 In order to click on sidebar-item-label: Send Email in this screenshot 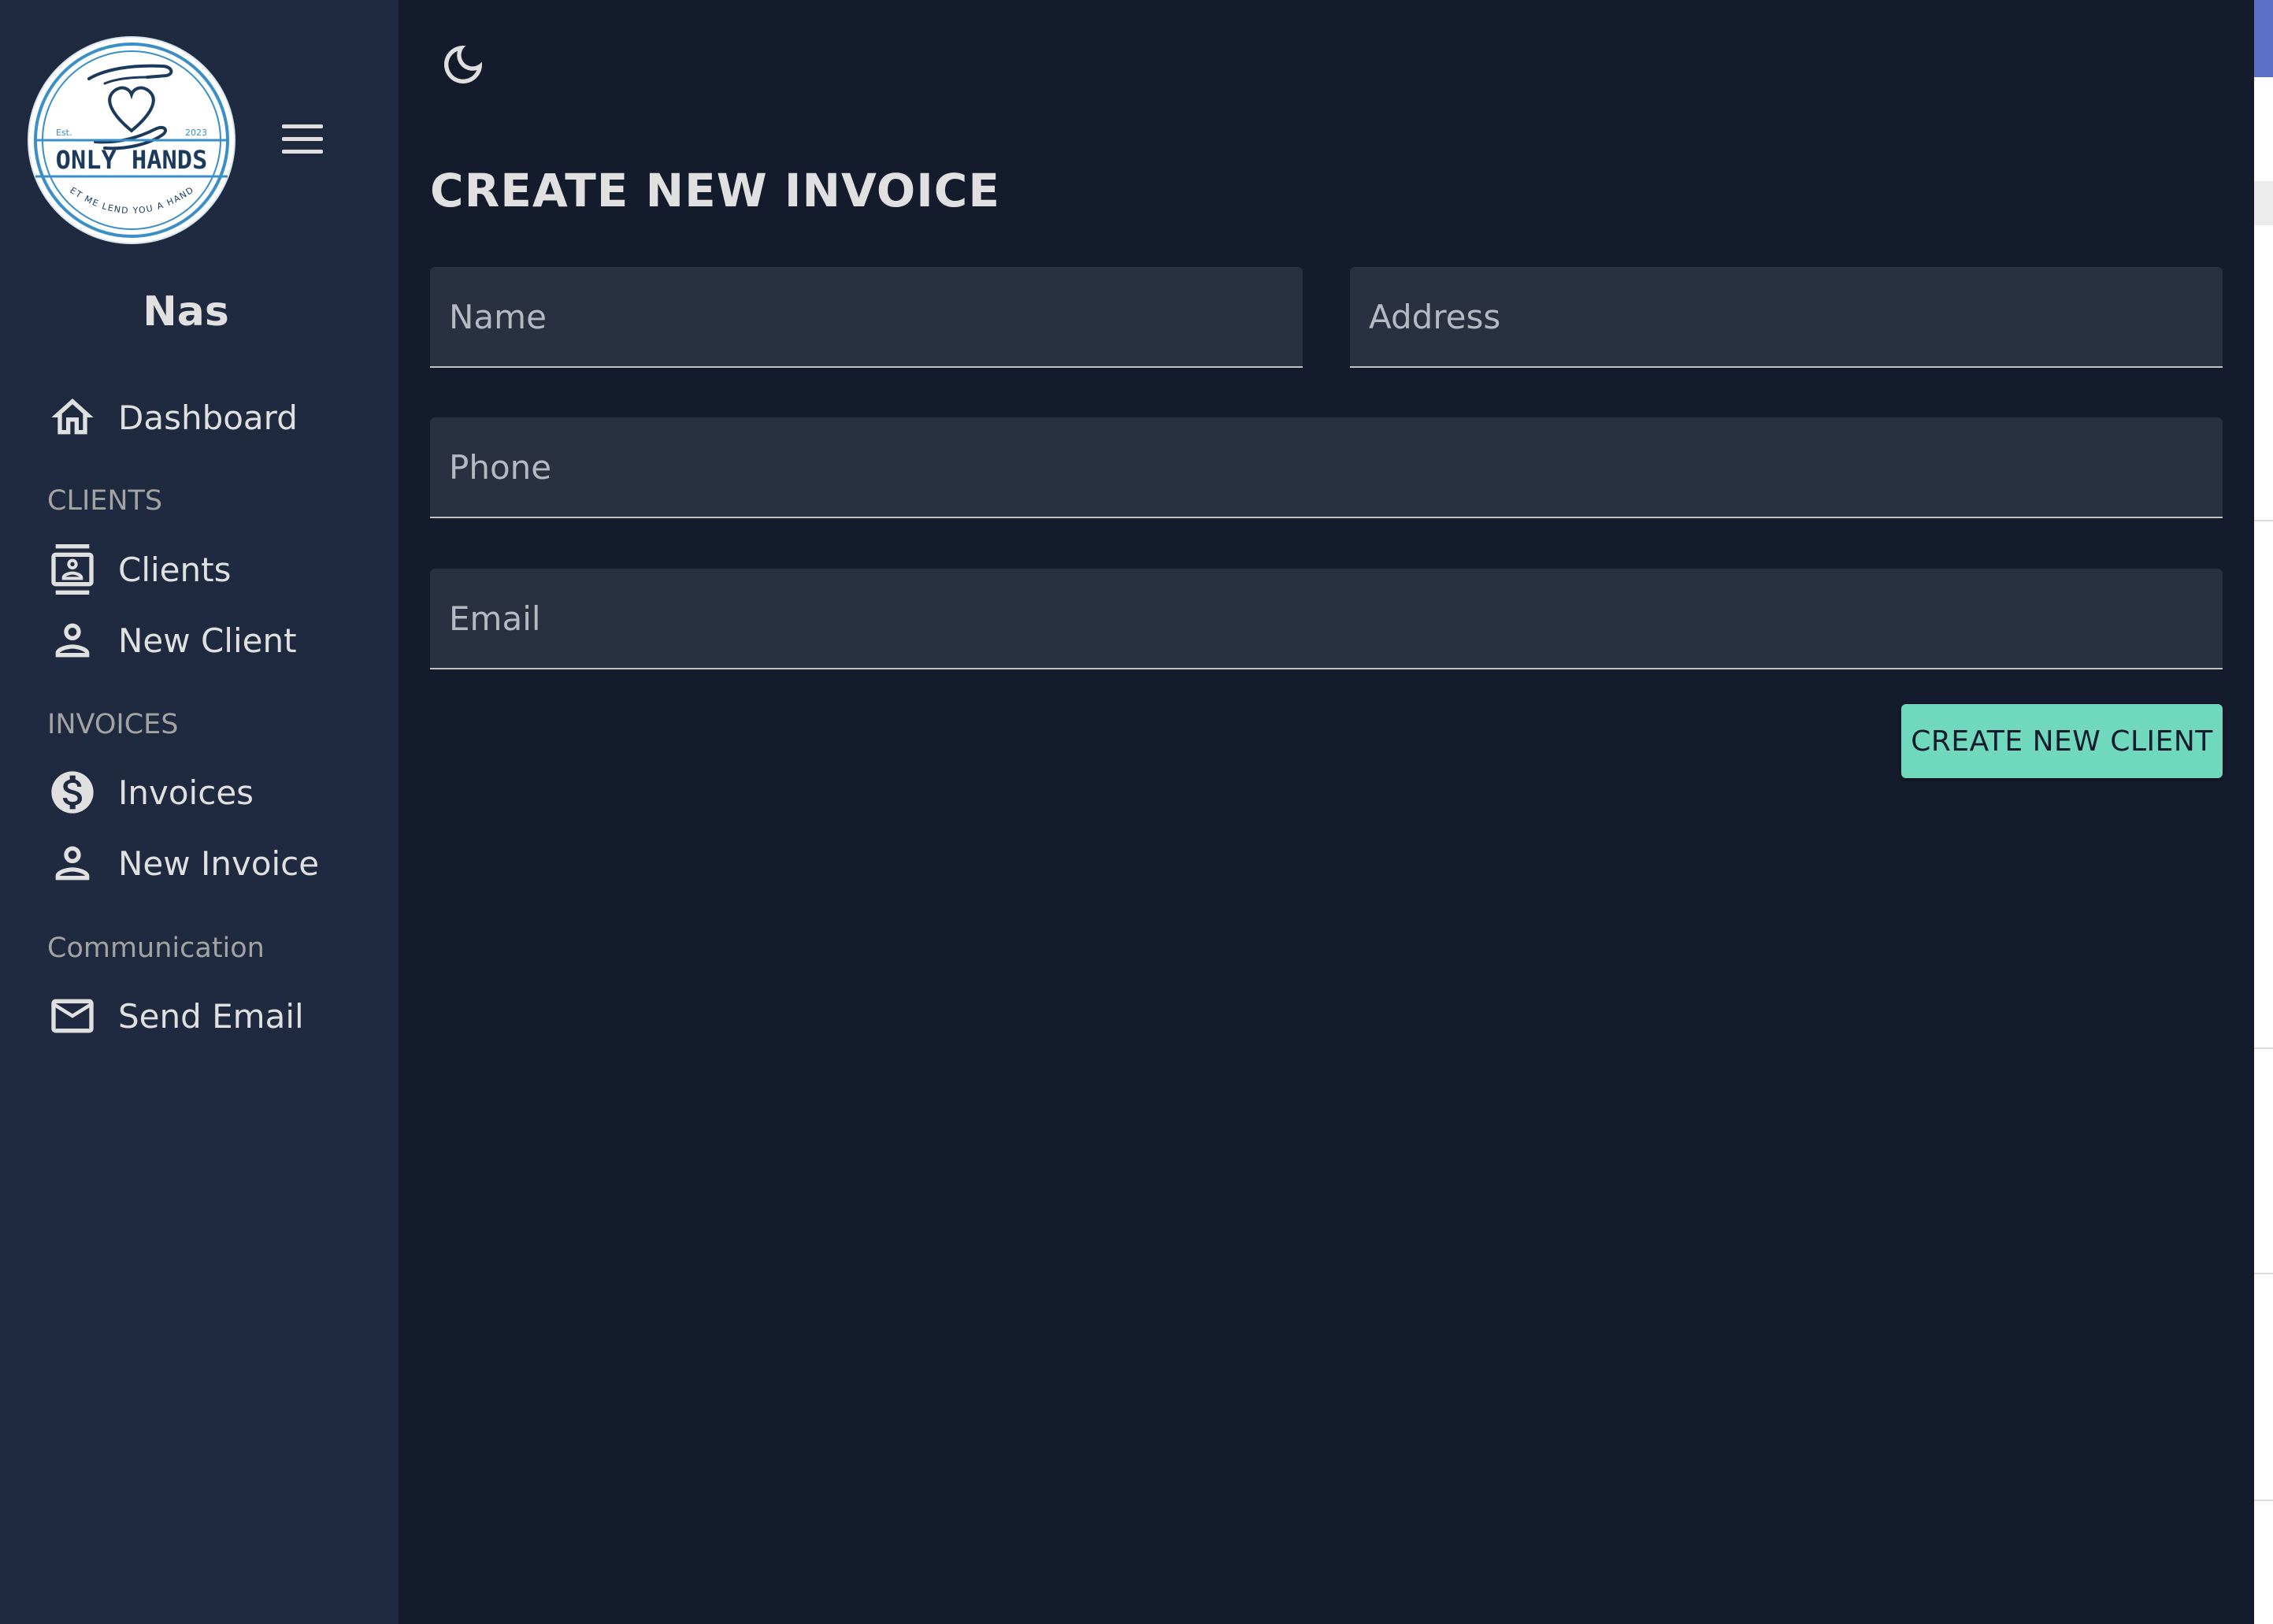, I will do `click(211, 1016)`.